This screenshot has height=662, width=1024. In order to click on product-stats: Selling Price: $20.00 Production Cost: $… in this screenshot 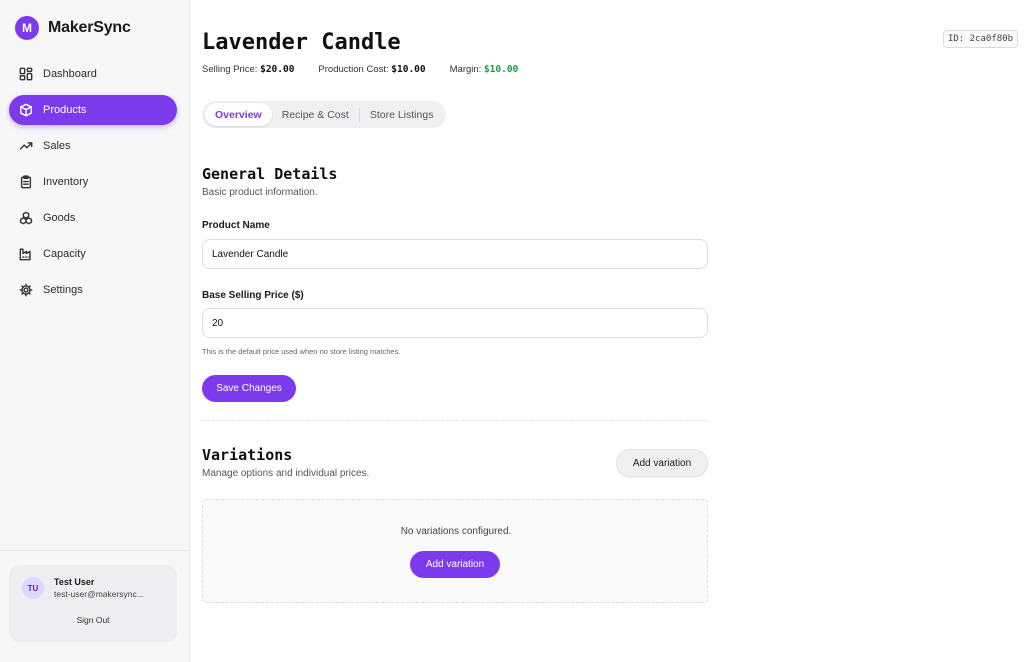, I will do `click(372, 69)`.